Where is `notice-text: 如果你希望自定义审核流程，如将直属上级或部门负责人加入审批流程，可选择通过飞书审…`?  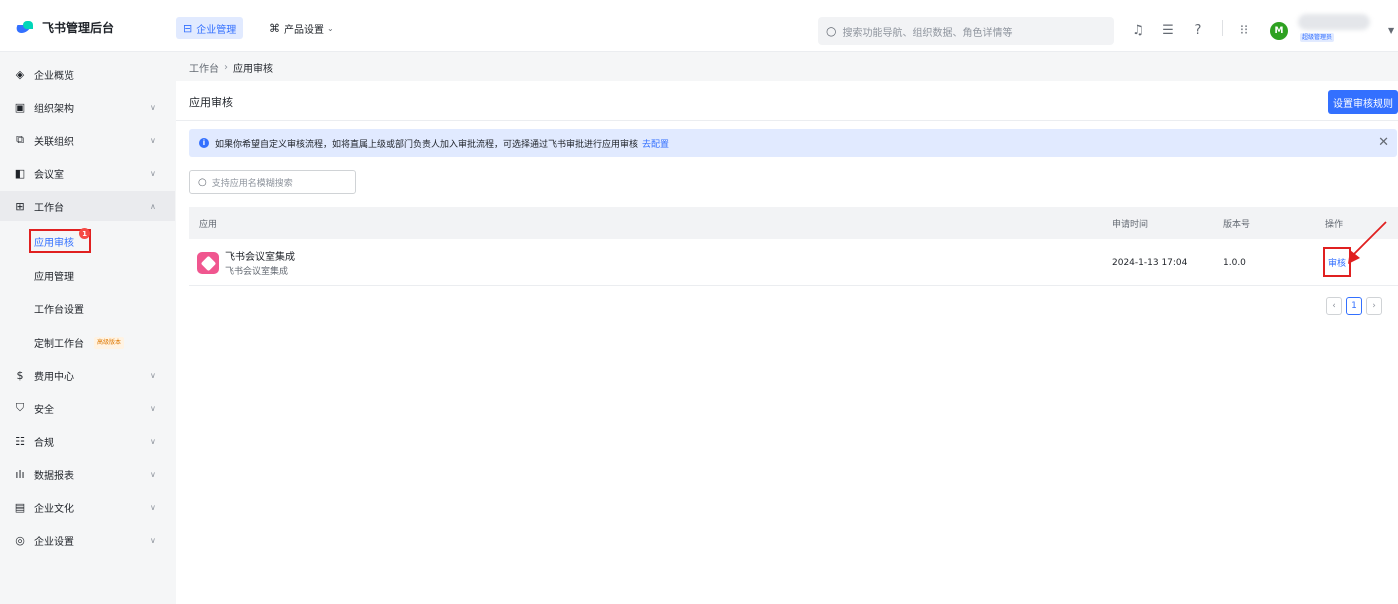
notice-text: 如果你希望自定义审核流程，如将直属上级或部门负责人加入审批流程，可选择通过飞书审… is located at coordinates (427, 144).